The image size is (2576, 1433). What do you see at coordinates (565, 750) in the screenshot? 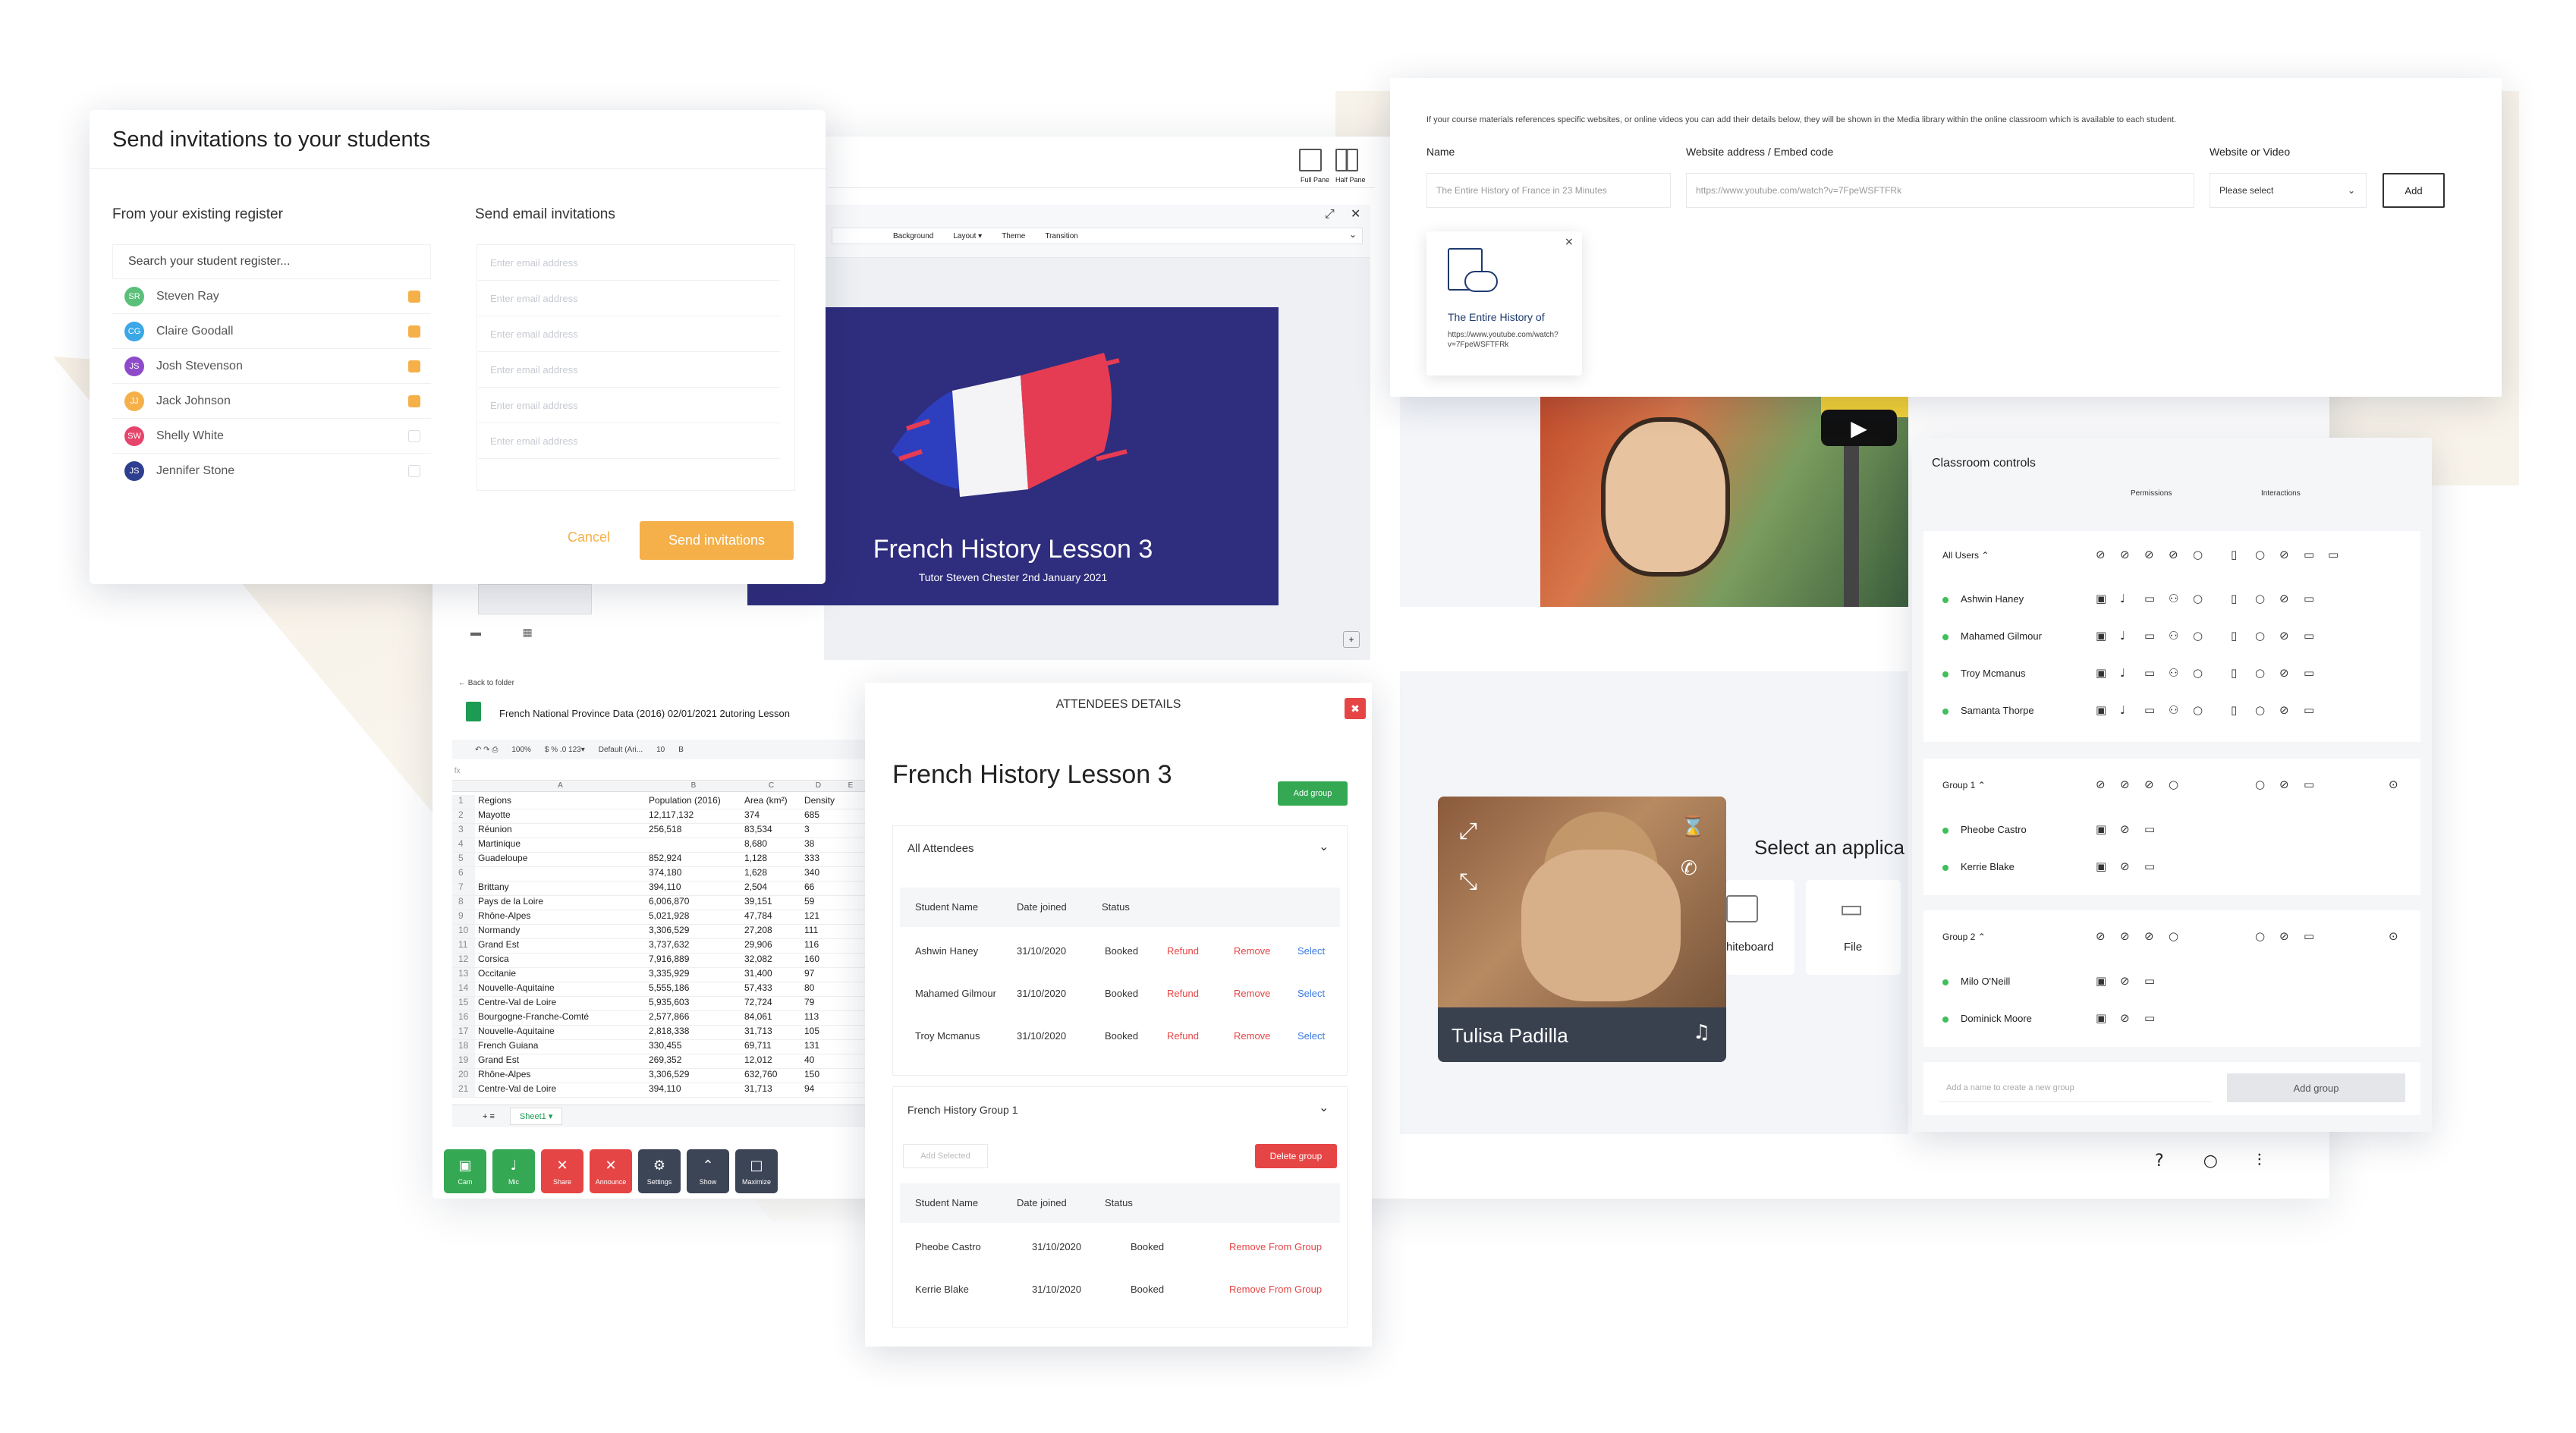
I see `currency-tools: $ % .0 123▾` at bounding box center [565, 750].